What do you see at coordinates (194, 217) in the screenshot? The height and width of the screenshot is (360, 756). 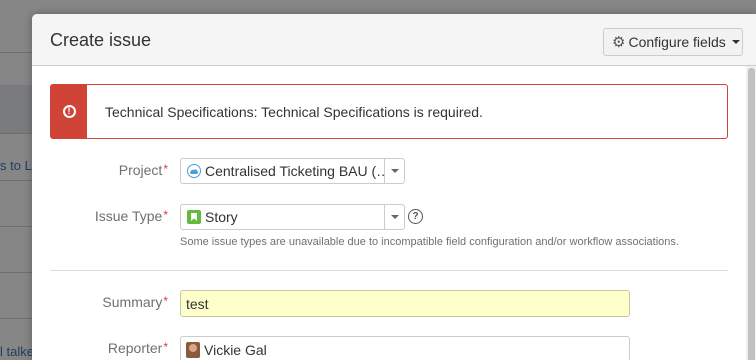 I see `story-icon` at bounding box center [194, 217].